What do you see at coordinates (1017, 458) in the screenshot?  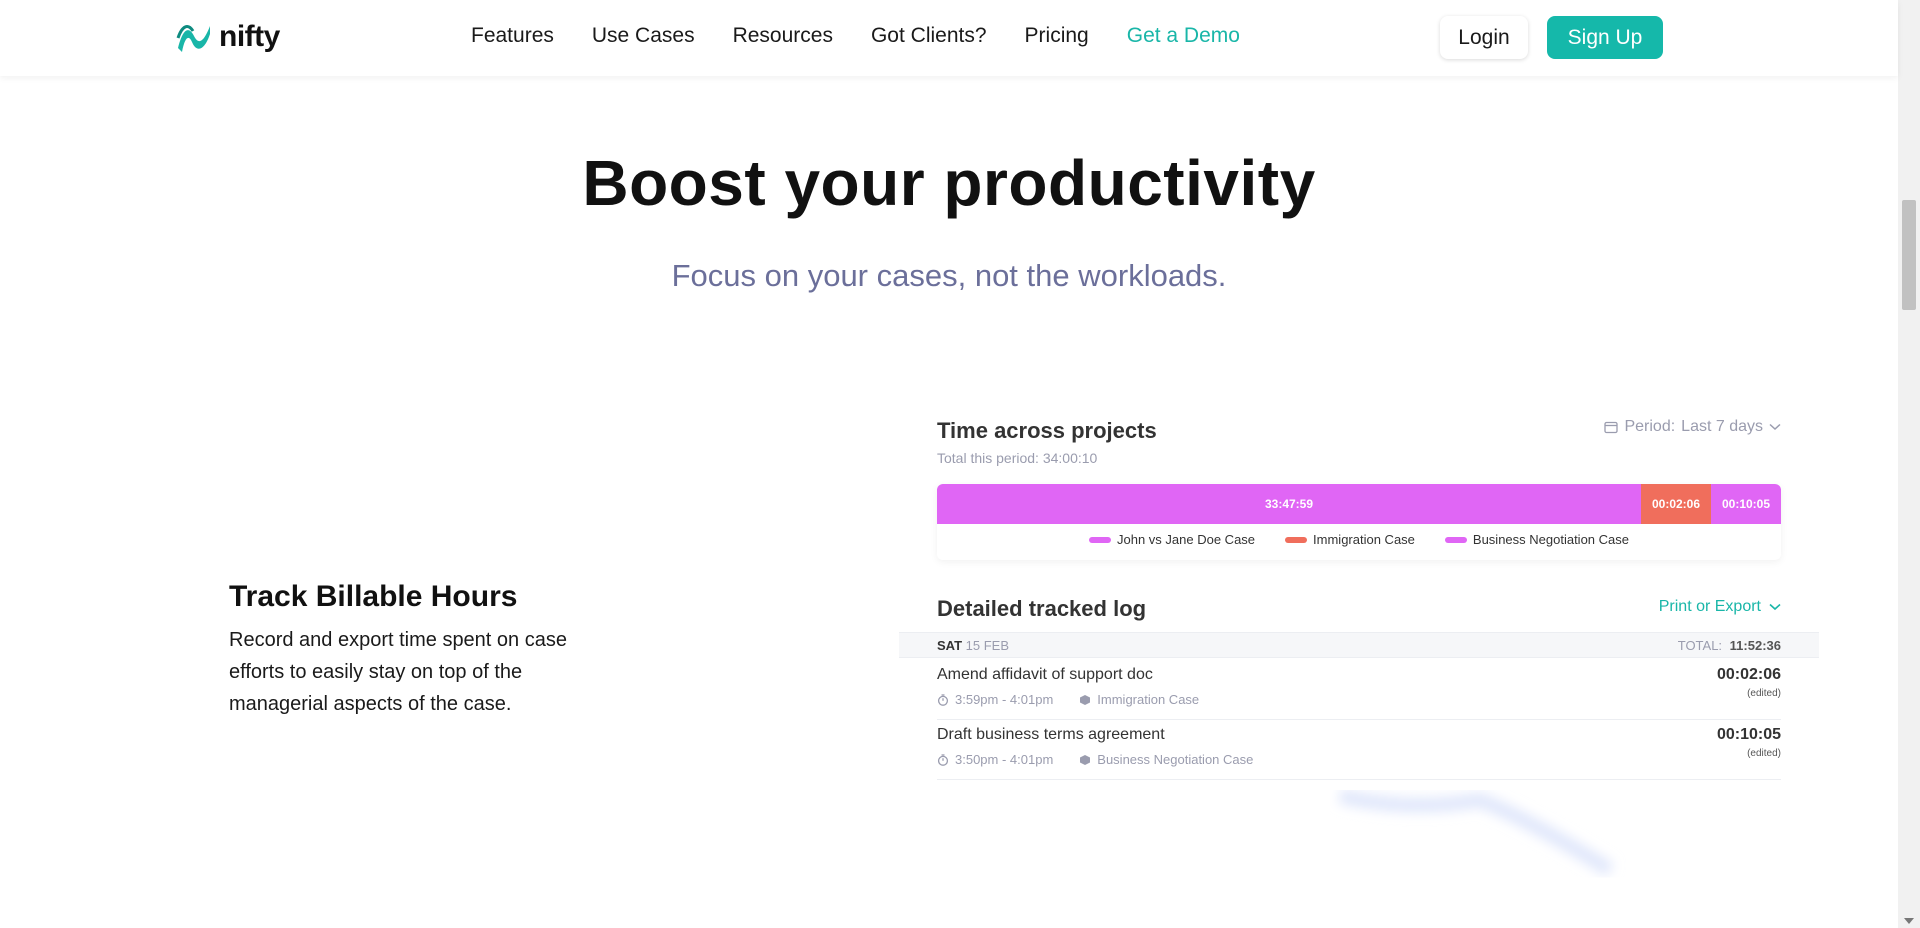 I see `period-total: Total this period: 34:00:10` at bounding box center [1017, 458].